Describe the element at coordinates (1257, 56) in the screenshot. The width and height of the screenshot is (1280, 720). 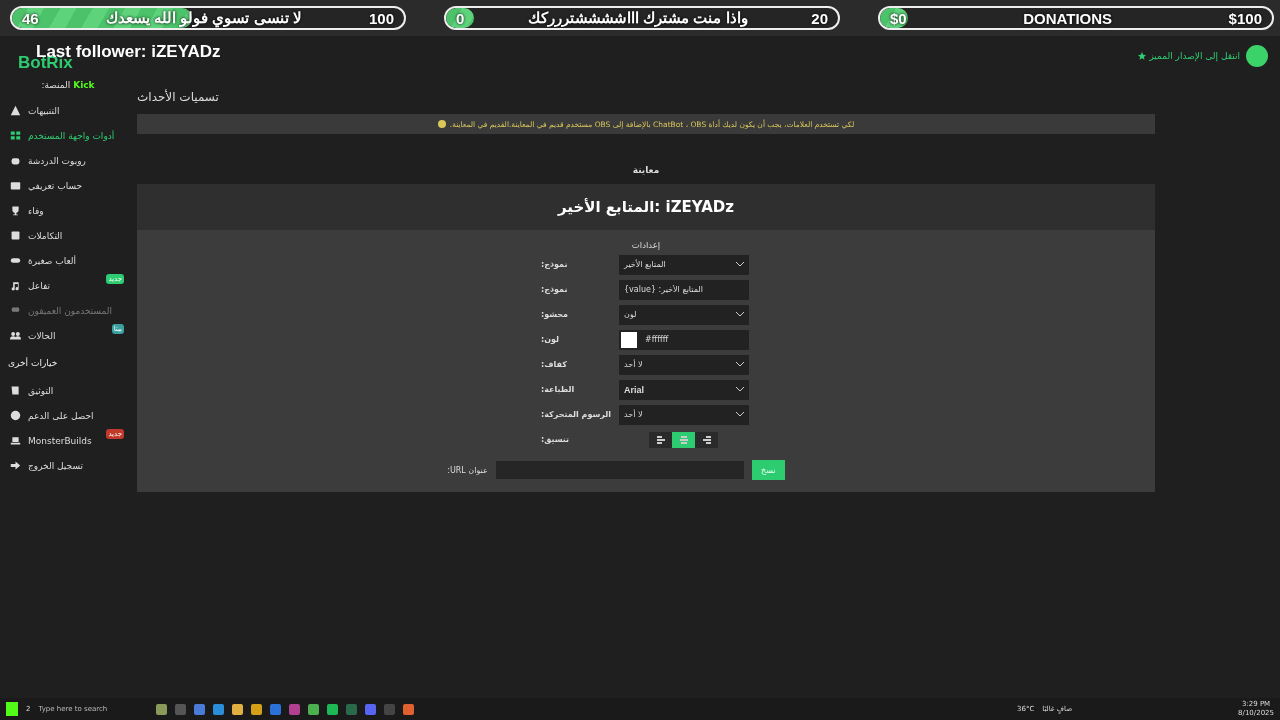
I see `avatar` at that location.